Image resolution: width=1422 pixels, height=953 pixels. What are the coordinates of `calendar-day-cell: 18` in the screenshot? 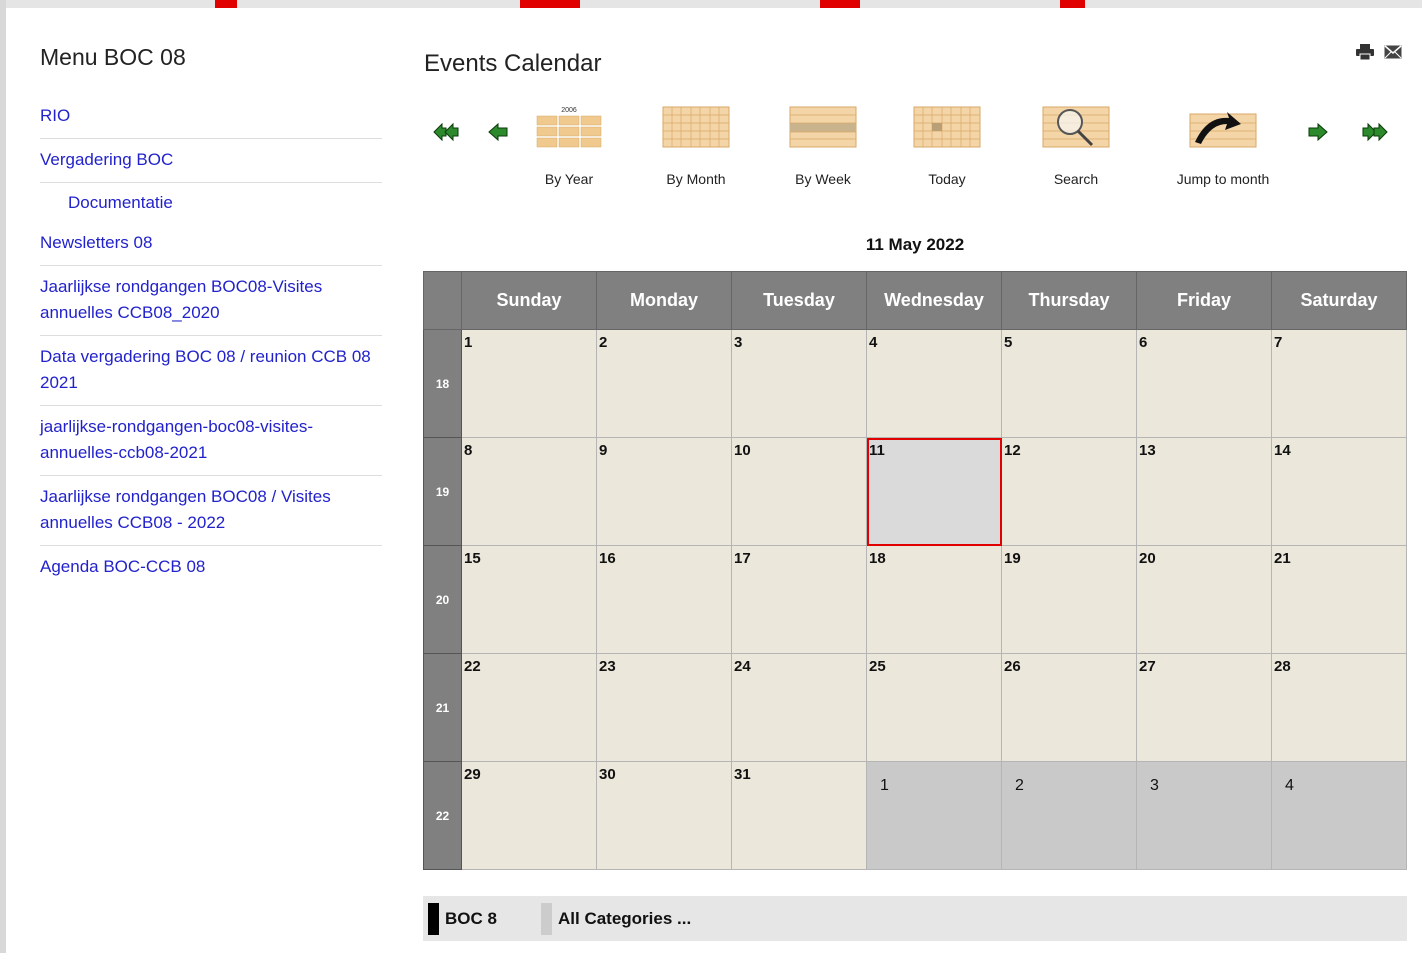 It's located at (934, 599).